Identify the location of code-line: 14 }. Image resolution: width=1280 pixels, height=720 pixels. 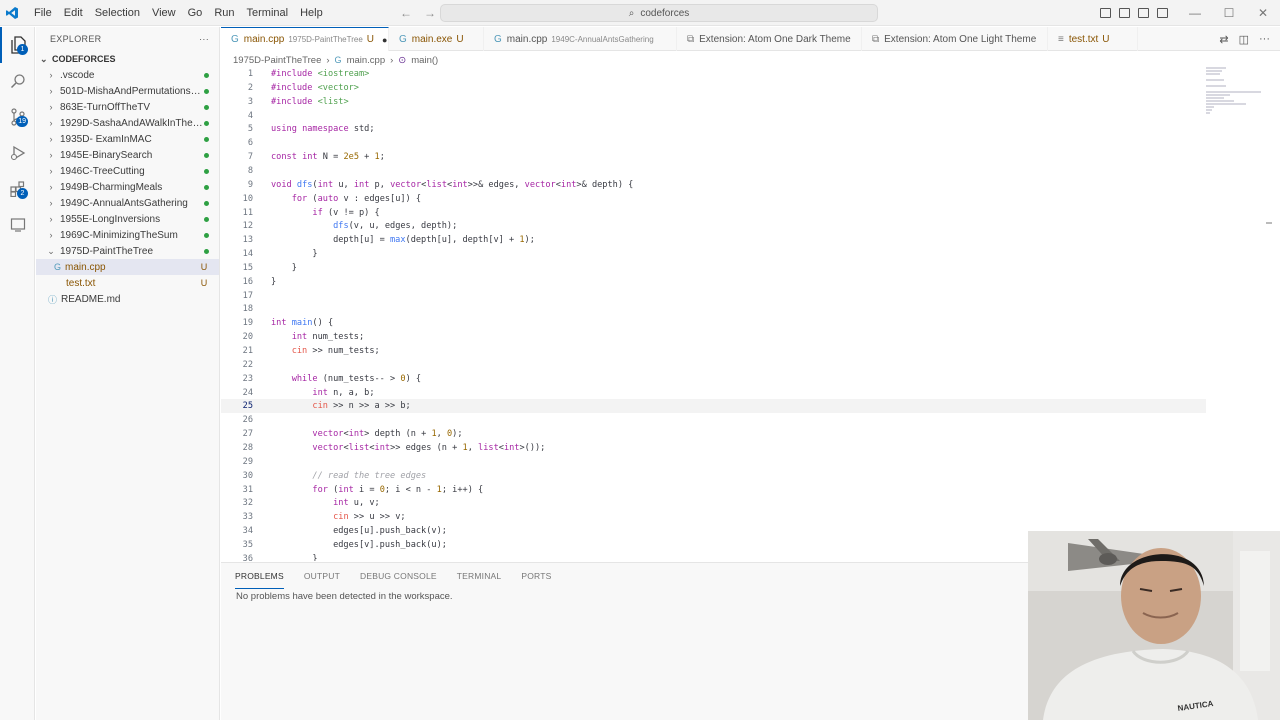
(713, 254).